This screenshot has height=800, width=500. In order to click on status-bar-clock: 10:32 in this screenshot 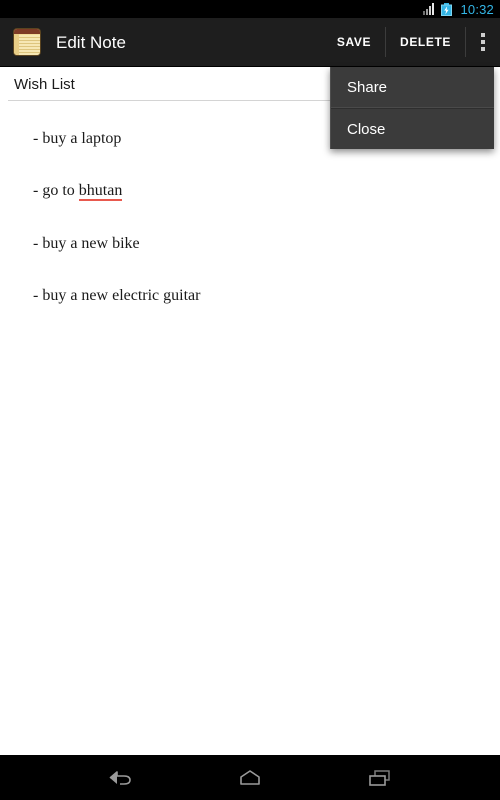, I will do `click(477, 9)`.